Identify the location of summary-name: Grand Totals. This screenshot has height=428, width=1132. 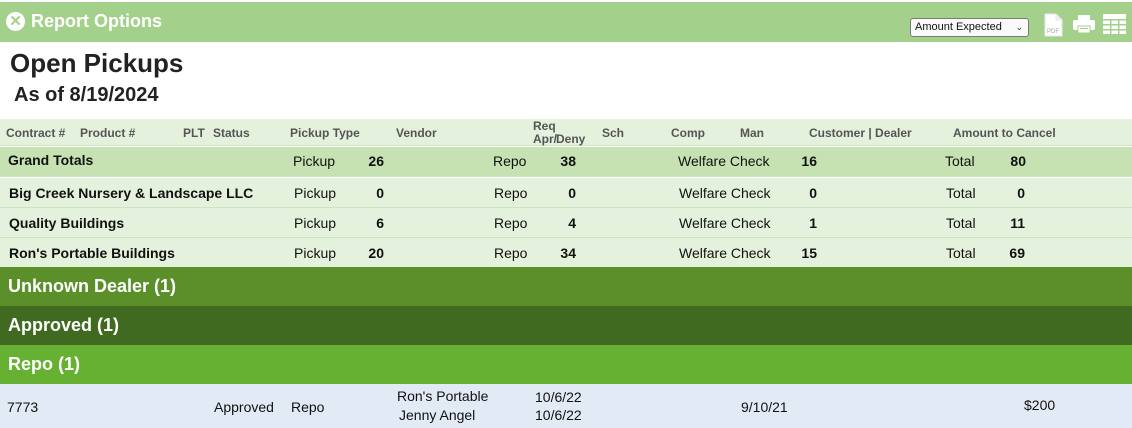
(51, 160).